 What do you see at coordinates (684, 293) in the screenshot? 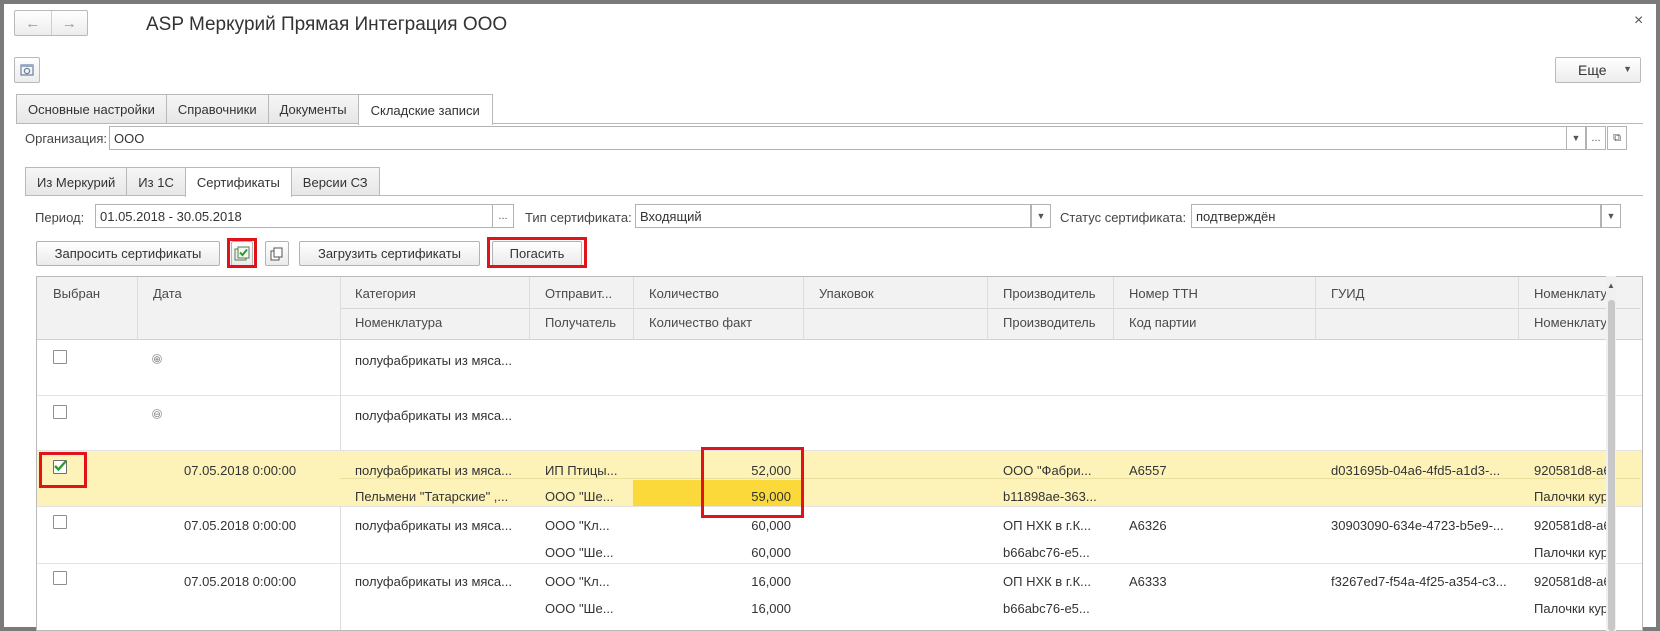
I see `header-quantity: Количество` at bounding box center [684, 293].